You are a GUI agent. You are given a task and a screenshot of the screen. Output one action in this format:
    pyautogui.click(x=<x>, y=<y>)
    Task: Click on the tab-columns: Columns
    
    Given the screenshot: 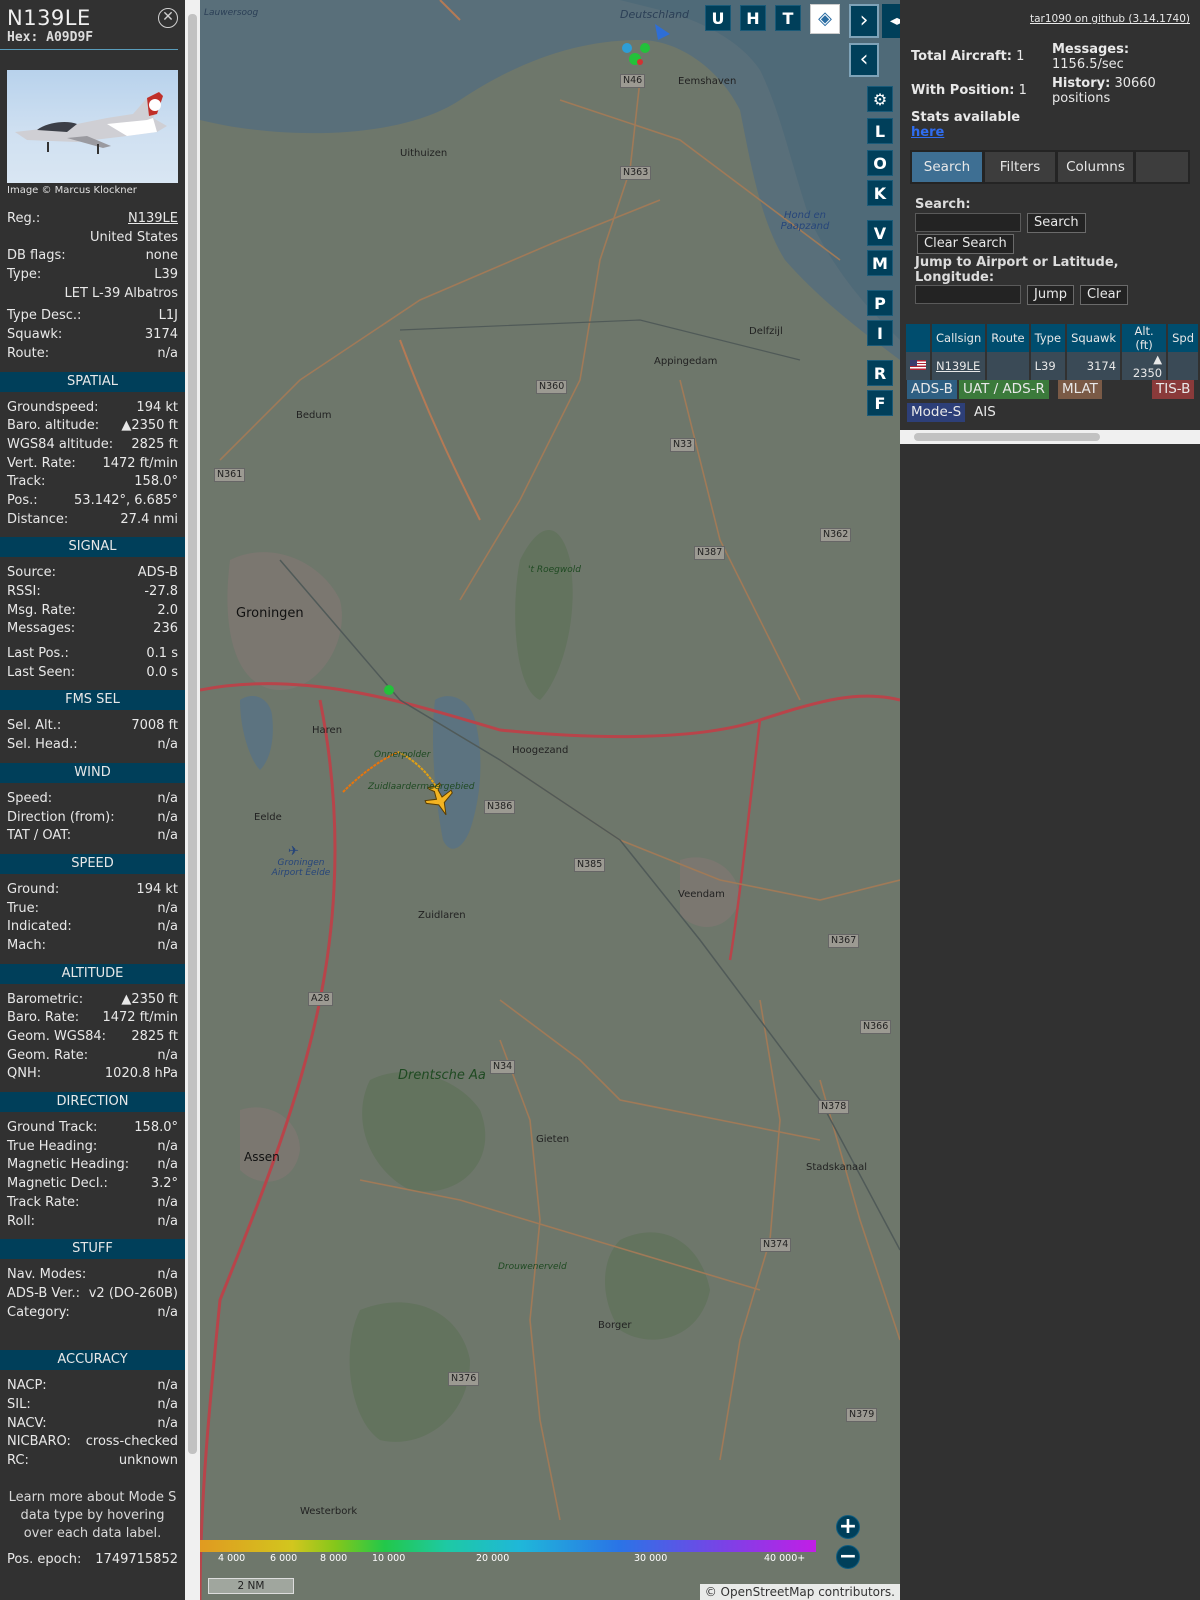 What is the action you would take?
    pyautogui.click(x=1095, y=167)
    